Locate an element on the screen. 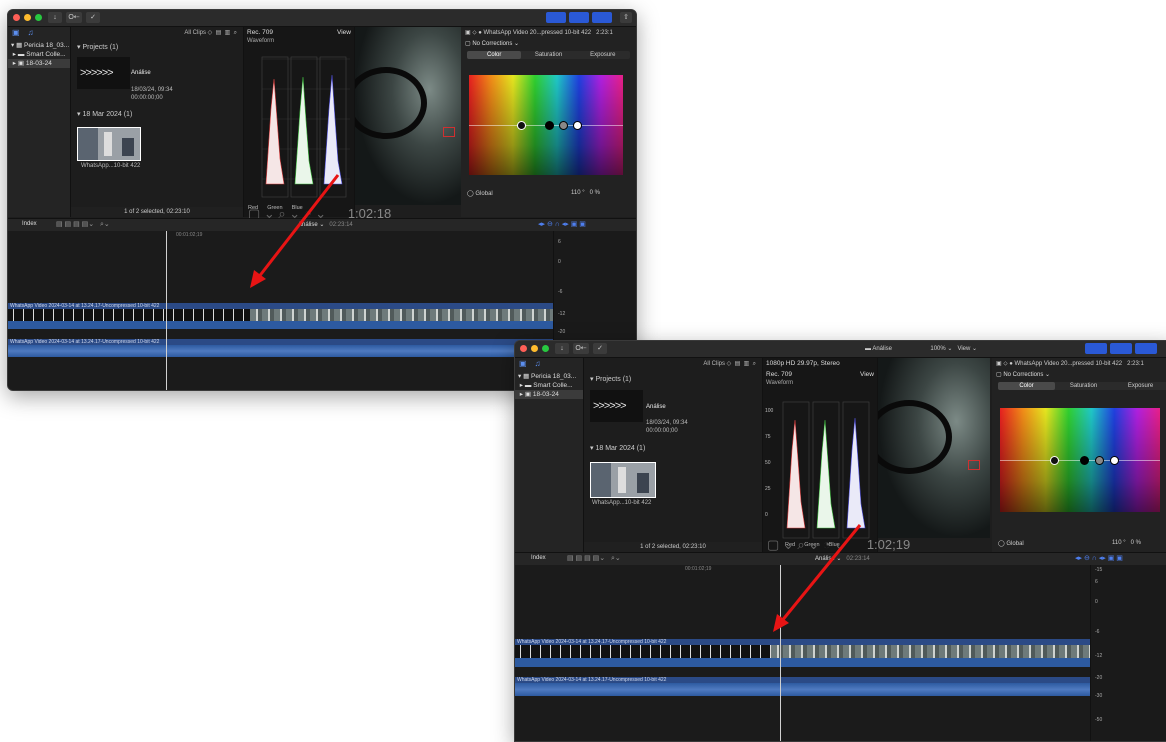 The image size is (1166, 742). window-controls is located at coordinates (27, 17).